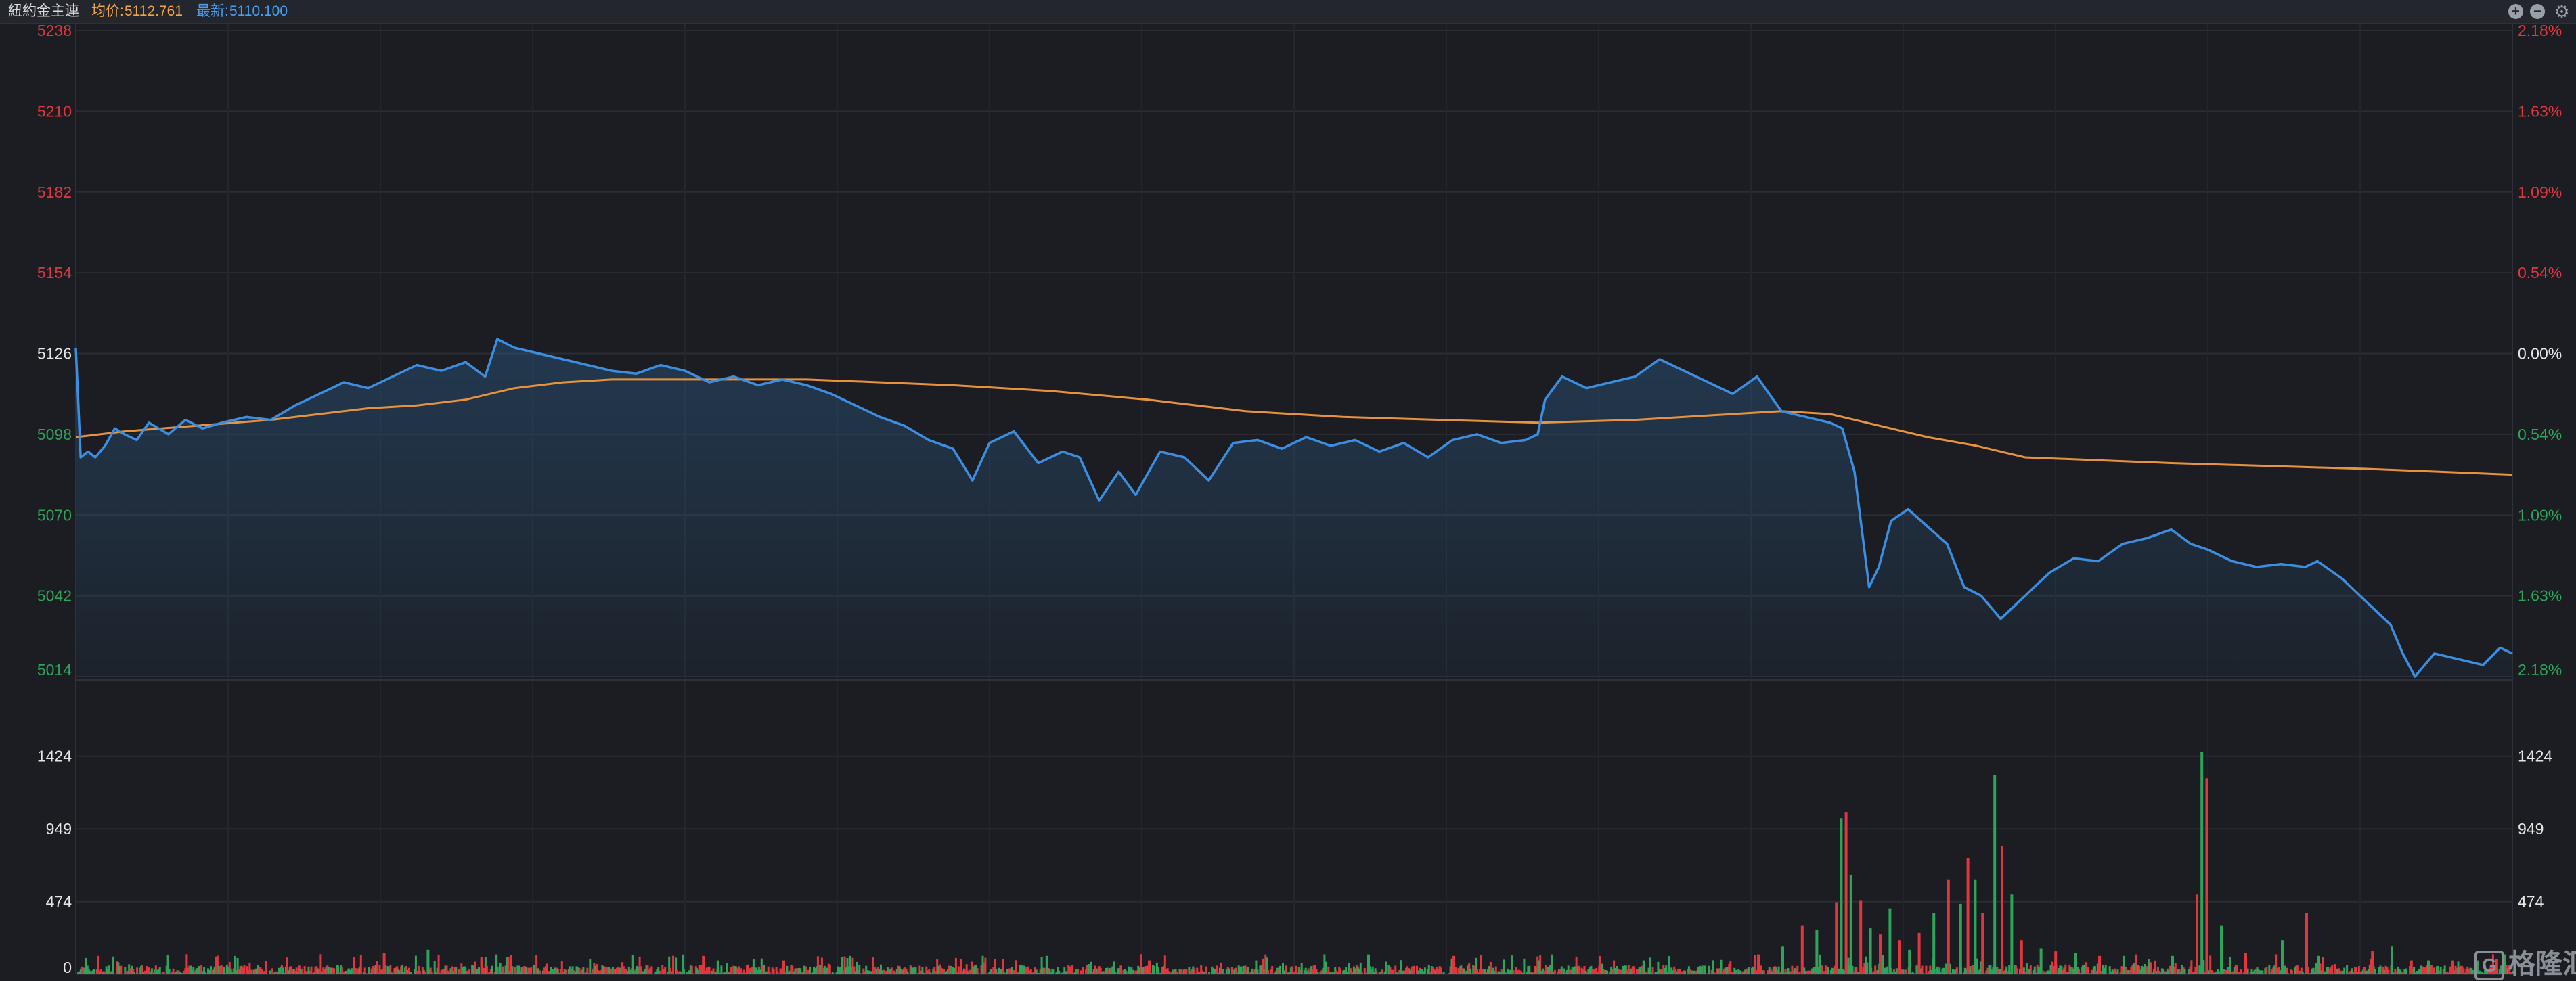  I want to click on price-tick-label-4: 5126, so click(54, 354).